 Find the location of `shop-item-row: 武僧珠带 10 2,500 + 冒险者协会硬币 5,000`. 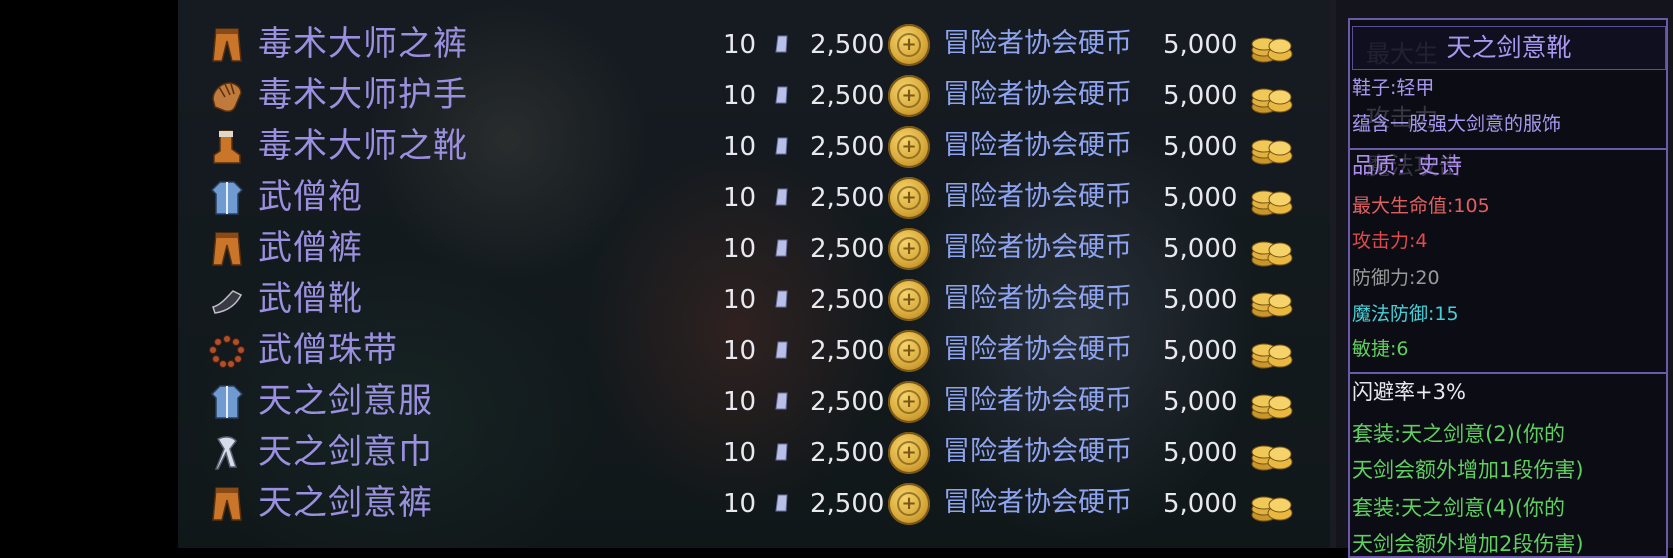

shop-item-row: 武僧珠带 10 2,500 + 冒险者协会硬币 5,000 is located at coordinates (754, 351).